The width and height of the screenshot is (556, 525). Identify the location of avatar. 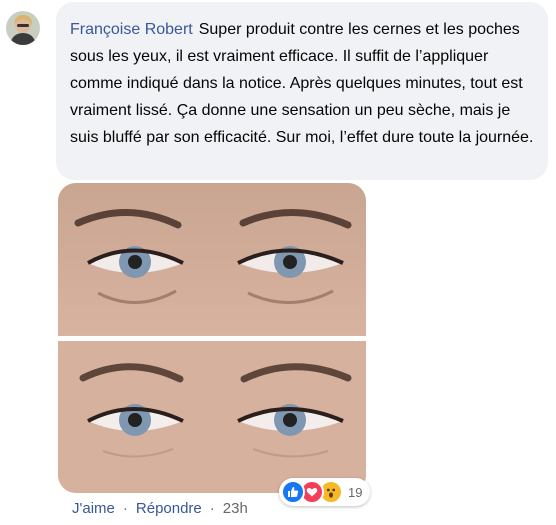
(23, 28).